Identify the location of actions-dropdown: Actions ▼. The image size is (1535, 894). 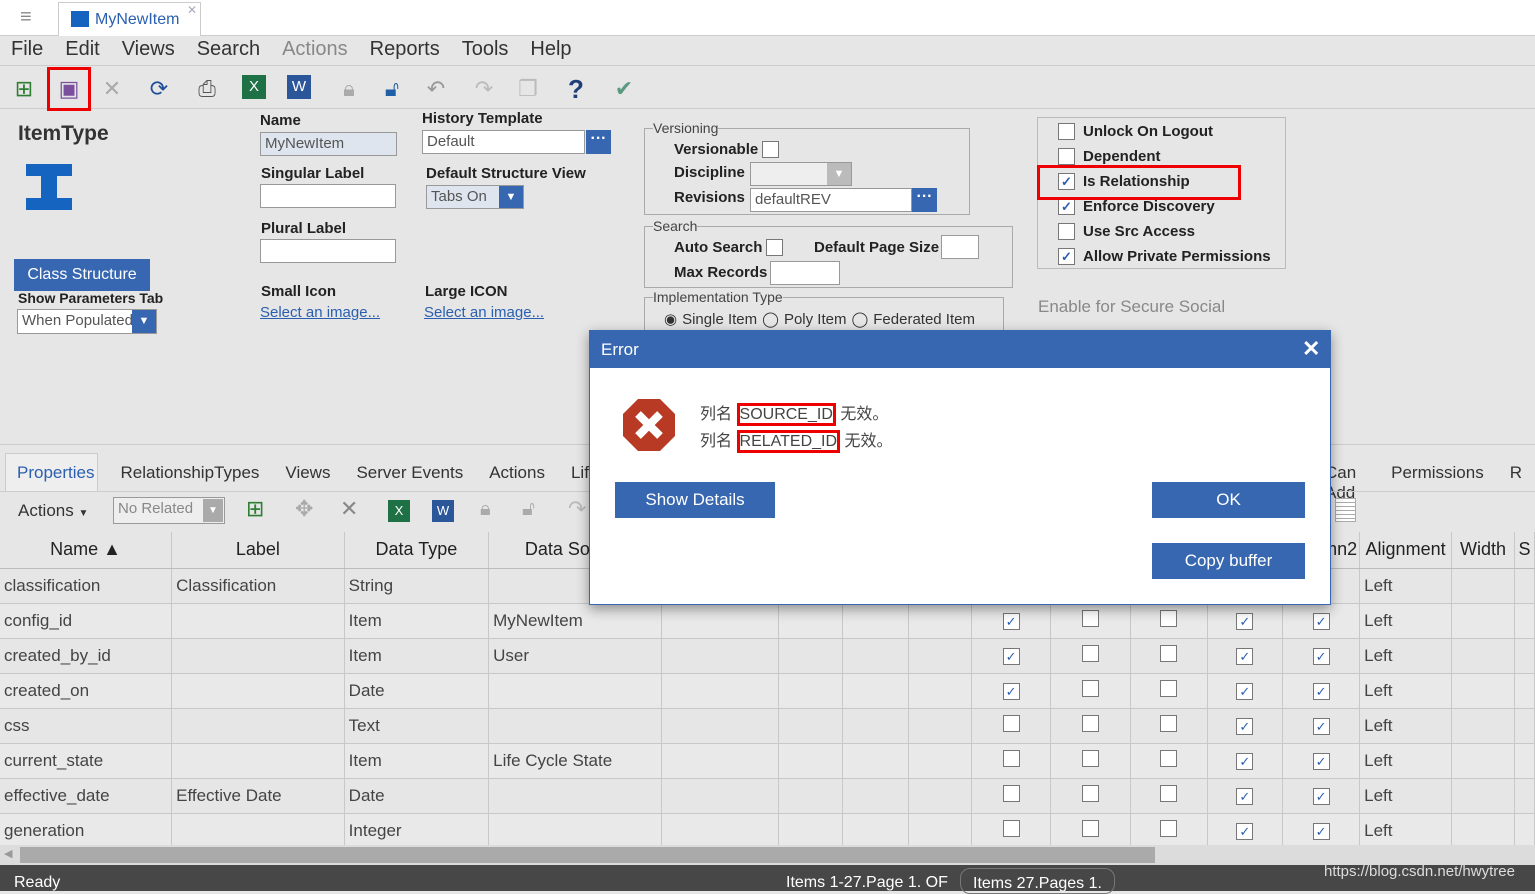
(53, 511).